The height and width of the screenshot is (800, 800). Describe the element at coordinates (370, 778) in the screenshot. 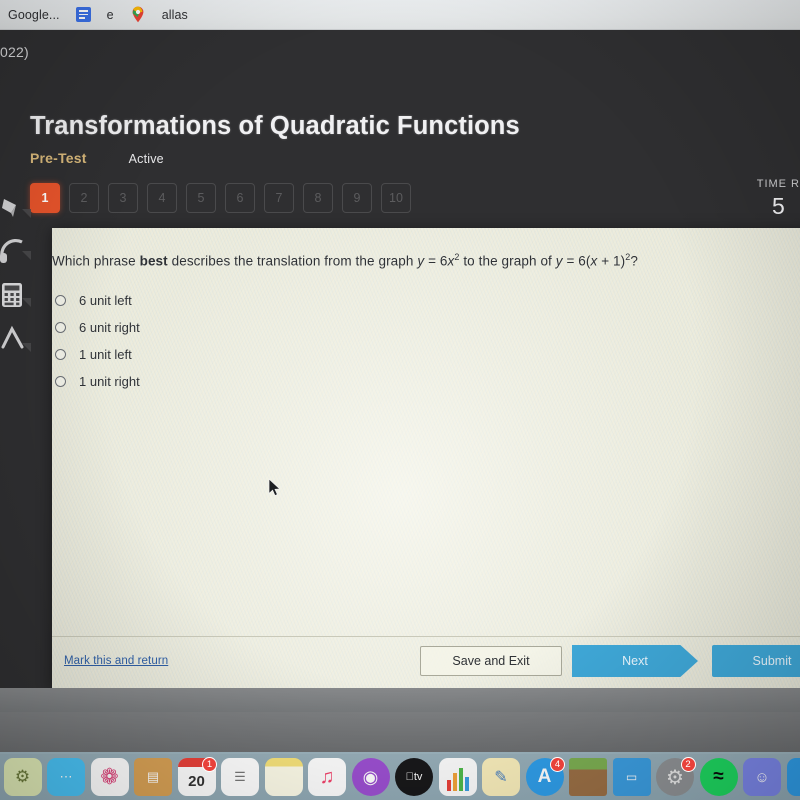

I see `podcasts-icon: ◉` at that location.